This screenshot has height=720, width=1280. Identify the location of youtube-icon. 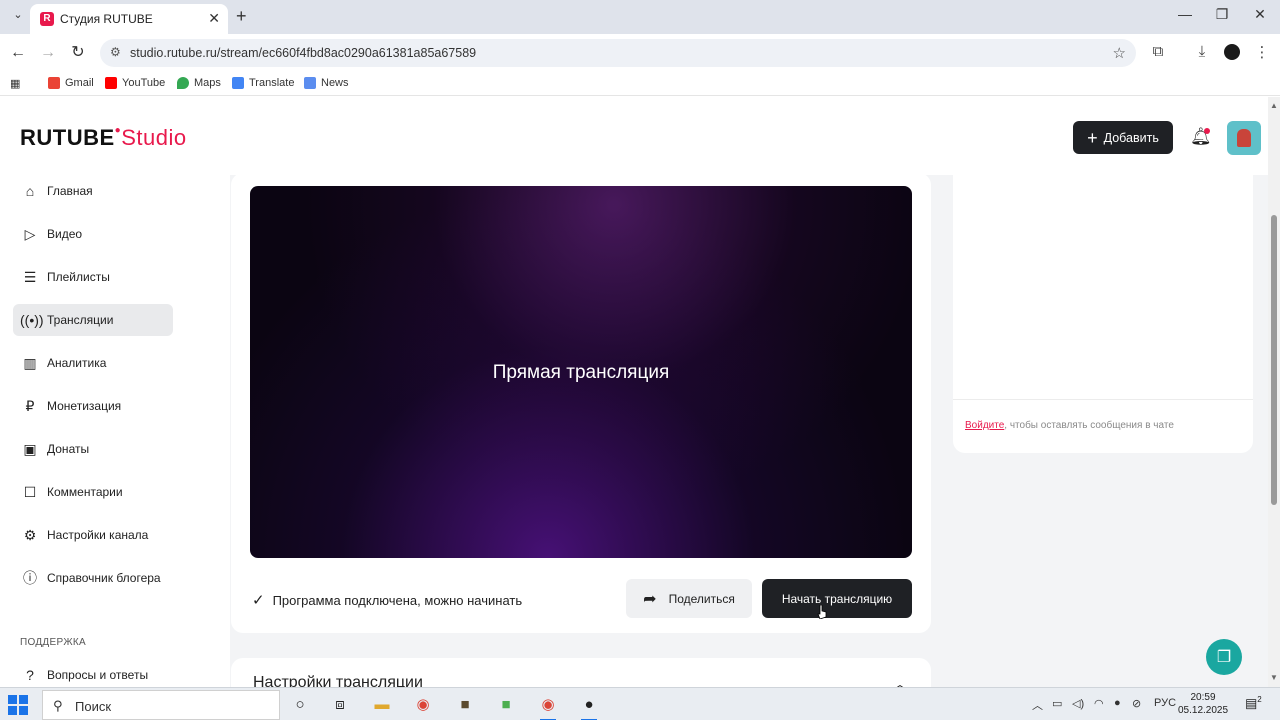
(111, 83).